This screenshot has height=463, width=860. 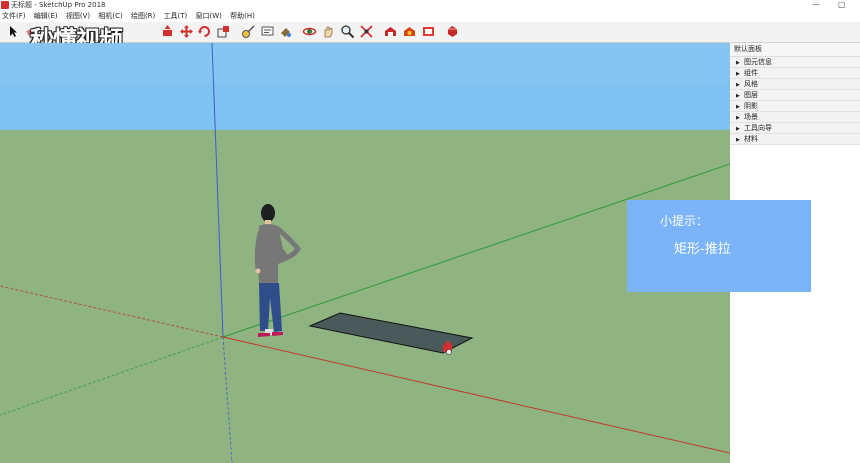 What do you see at coordinates (409, 31) in the screenshot?
I see `extension-warehouse-icon` at bounding box center [409, 31].